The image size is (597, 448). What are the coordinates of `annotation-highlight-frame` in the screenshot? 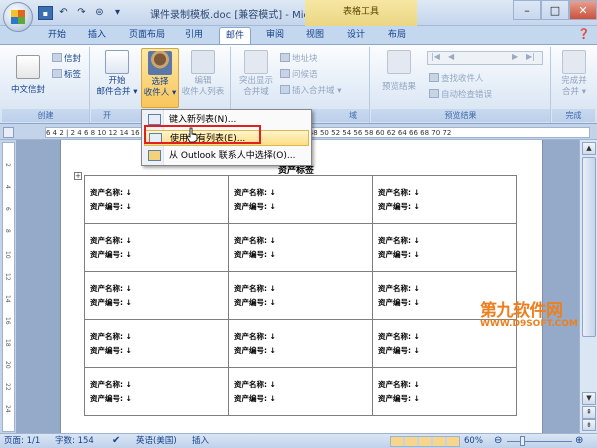 It's located at (202, 134).